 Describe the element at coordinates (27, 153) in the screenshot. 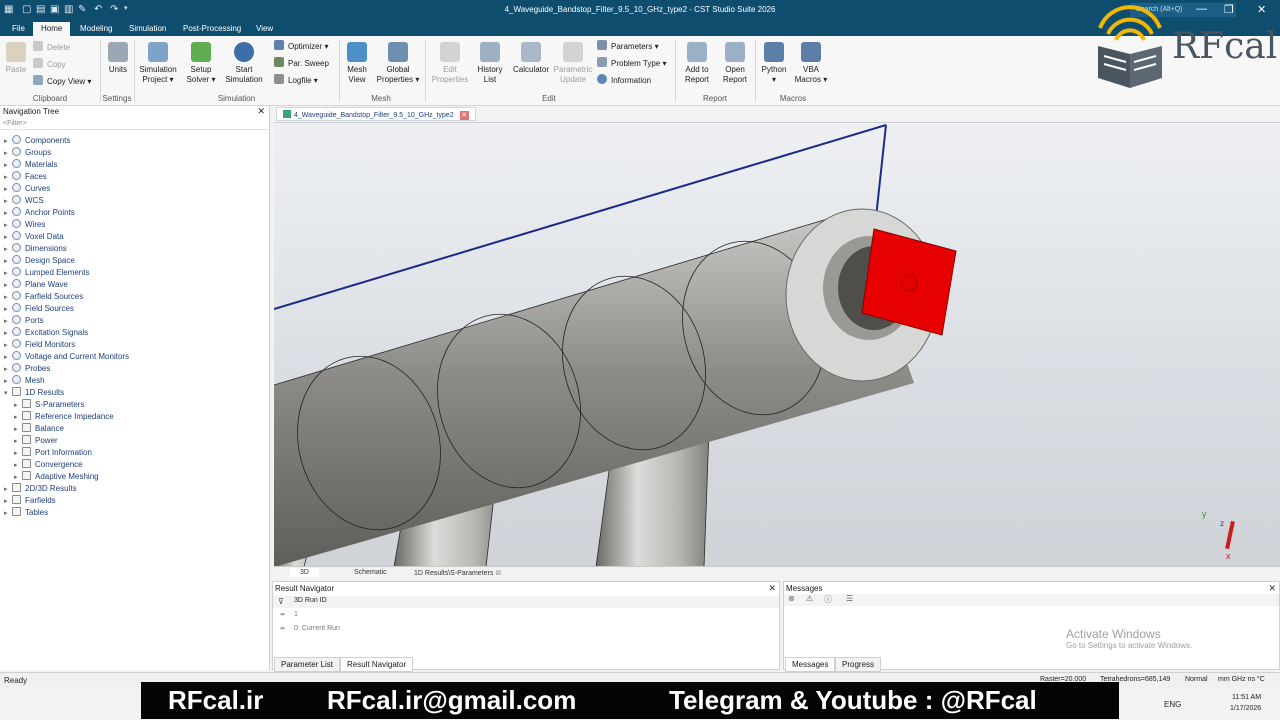

I see `tree-item: ▸ Groups` at that location.